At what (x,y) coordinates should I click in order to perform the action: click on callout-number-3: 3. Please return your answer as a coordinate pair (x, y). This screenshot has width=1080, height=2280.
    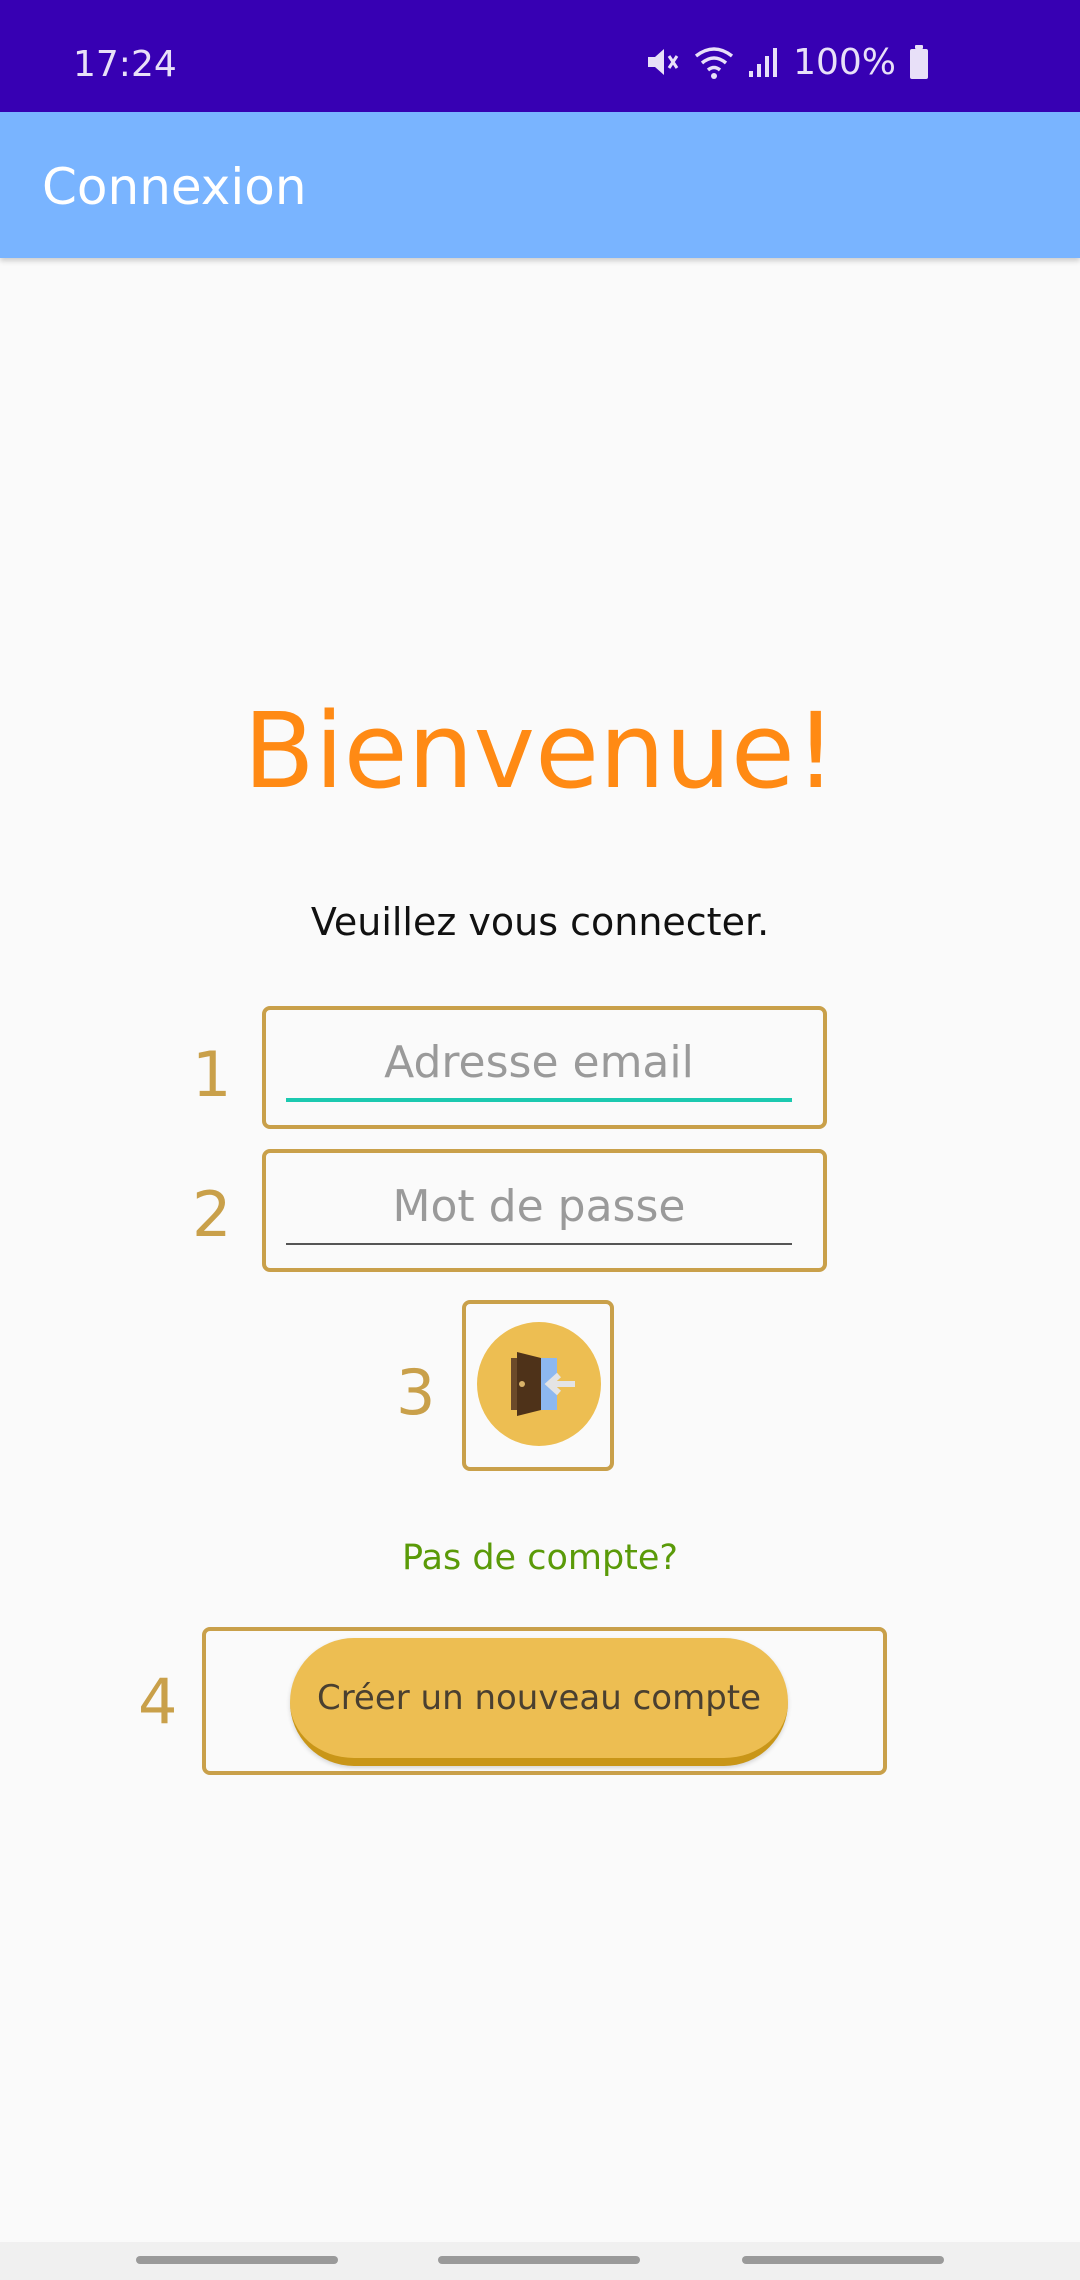
    Looking at the image, I should click on (416, 1392).